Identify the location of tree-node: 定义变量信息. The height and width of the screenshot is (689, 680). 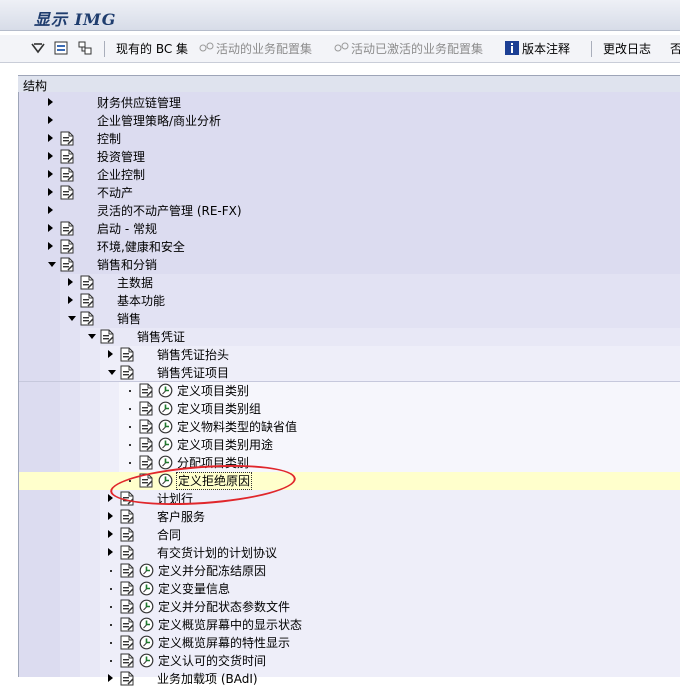
(349, 589).